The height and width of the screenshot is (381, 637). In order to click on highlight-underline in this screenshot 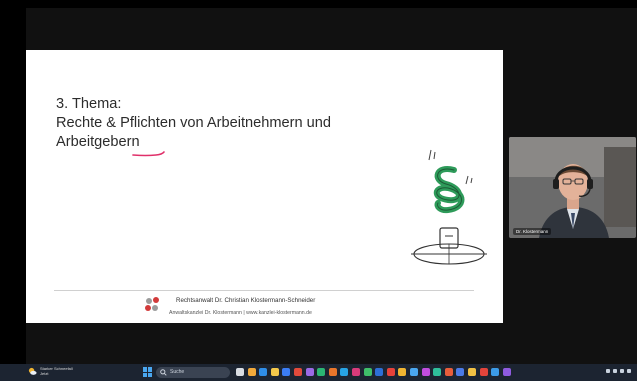, I will do `click(148, 154)`.